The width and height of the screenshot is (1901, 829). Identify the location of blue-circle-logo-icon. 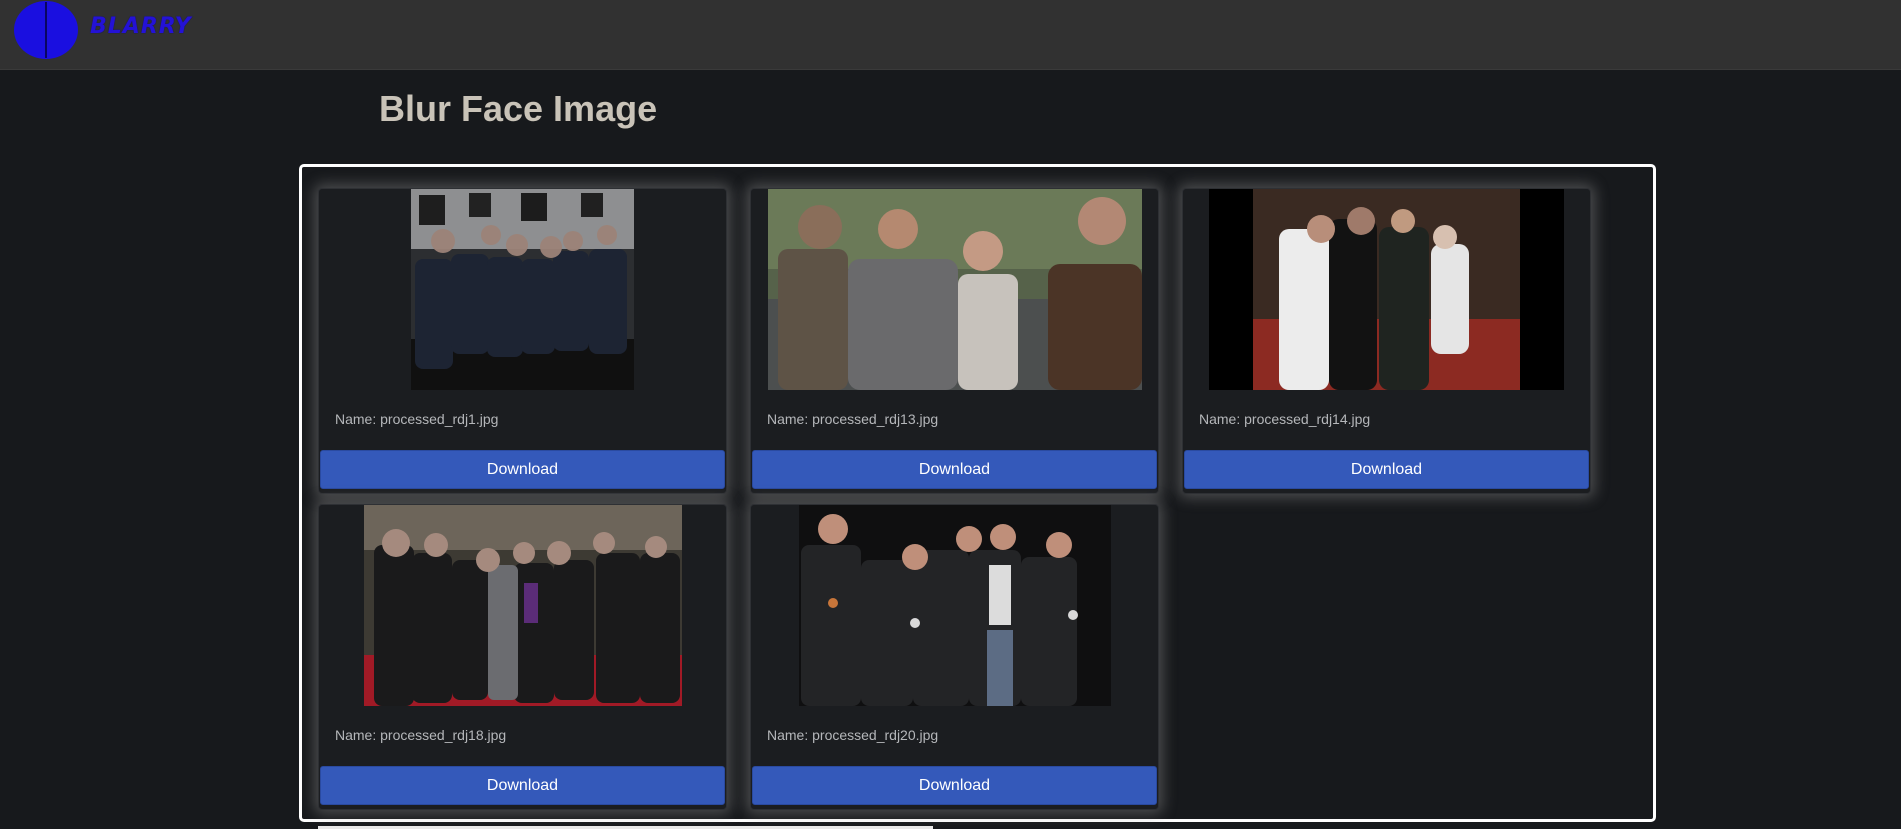
(46, 30).